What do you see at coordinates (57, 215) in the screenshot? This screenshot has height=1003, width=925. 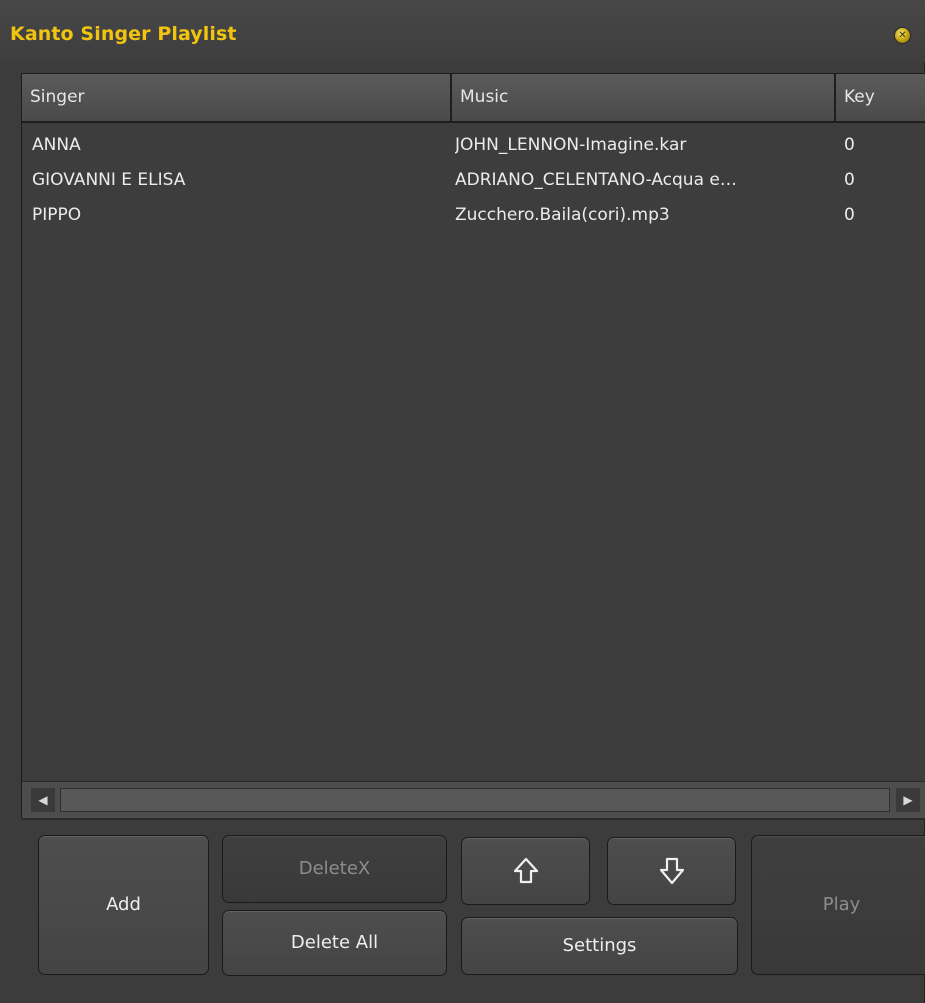 I see `cell-singer: PIPPO` at bounding box center [57, 215].